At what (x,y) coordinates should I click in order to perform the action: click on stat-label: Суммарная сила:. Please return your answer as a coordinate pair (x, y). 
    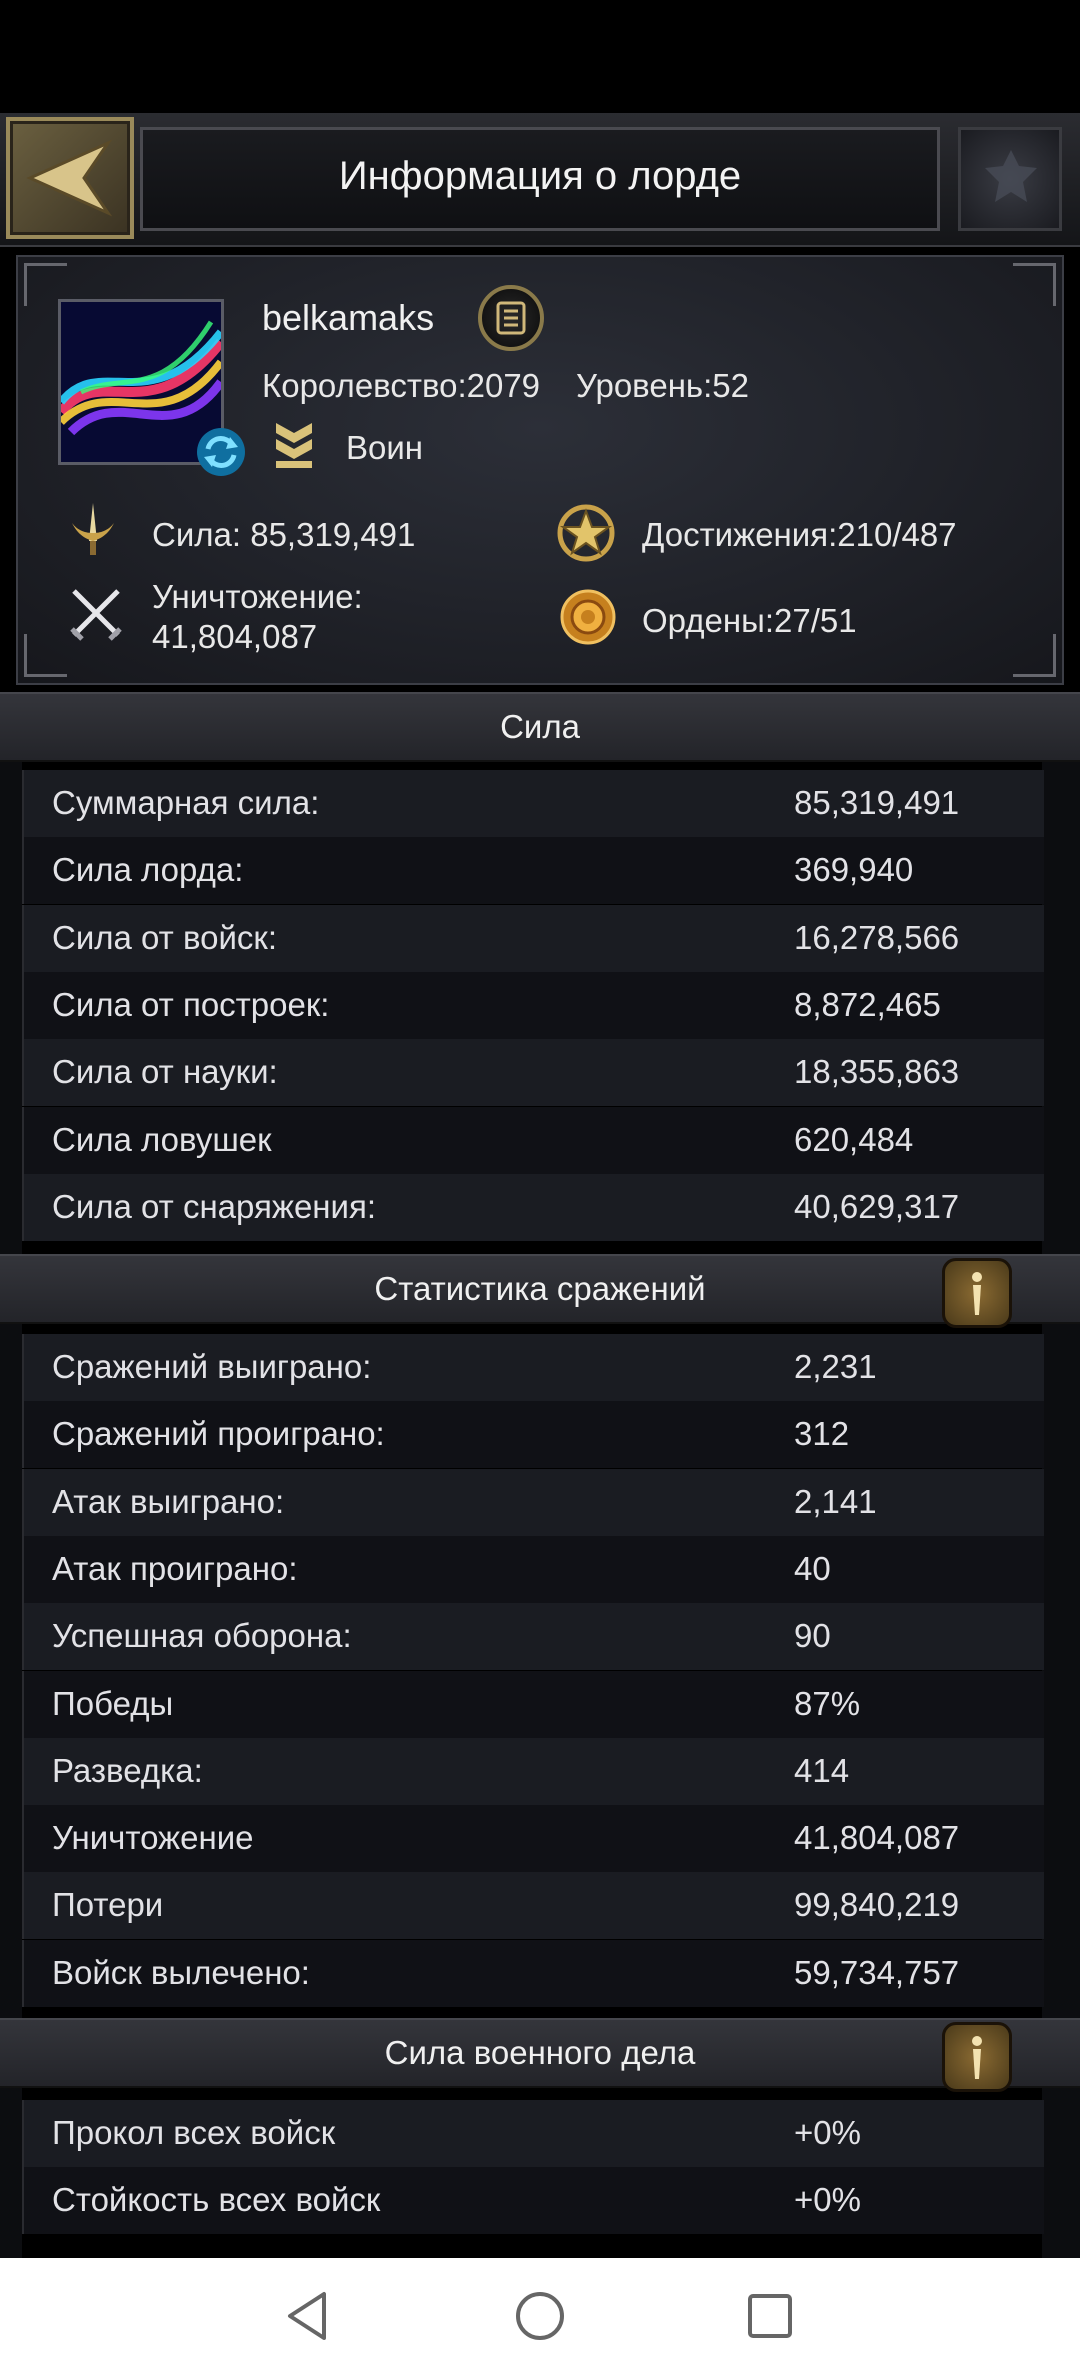
    Looking at the image, I should click on (186, 802).